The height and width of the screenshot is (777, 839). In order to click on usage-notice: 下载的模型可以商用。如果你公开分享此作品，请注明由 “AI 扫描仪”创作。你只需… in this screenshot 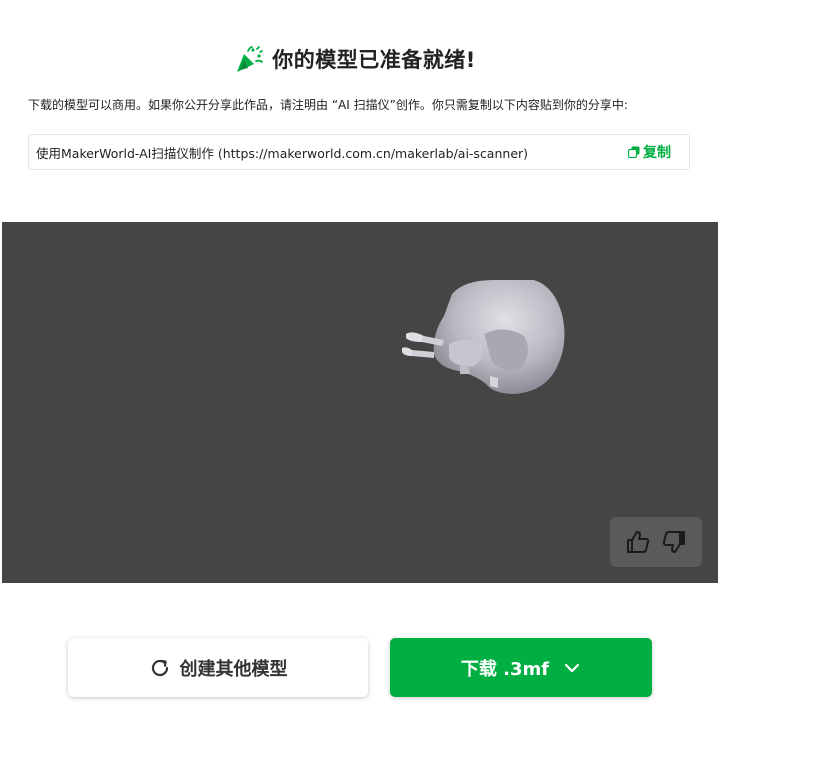, I will do `click(328, 105)`.